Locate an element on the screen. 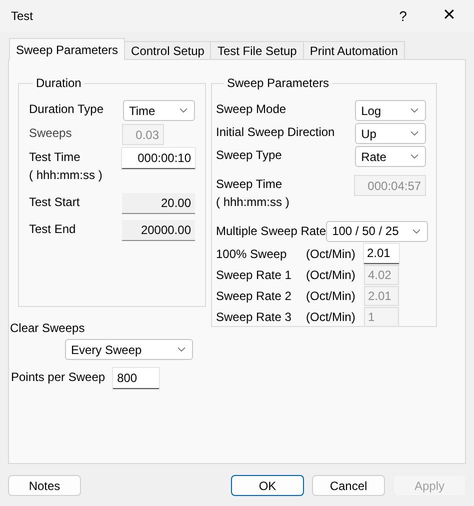 The width and height of the screenshot is (474, 506). field-label: Sweep Rate 3 is located at coordinates (254, 317).